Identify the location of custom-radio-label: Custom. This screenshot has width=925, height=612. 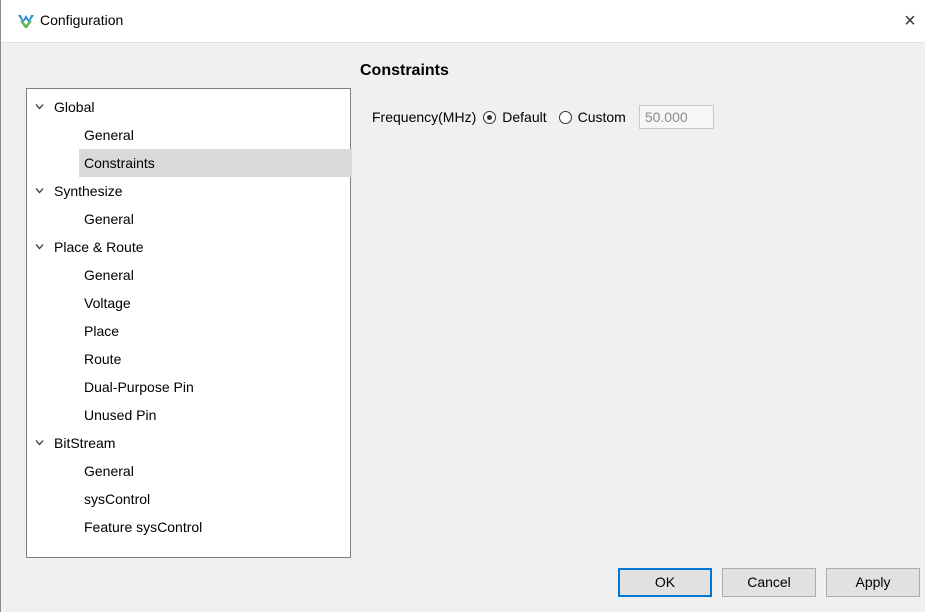
(602, 117).